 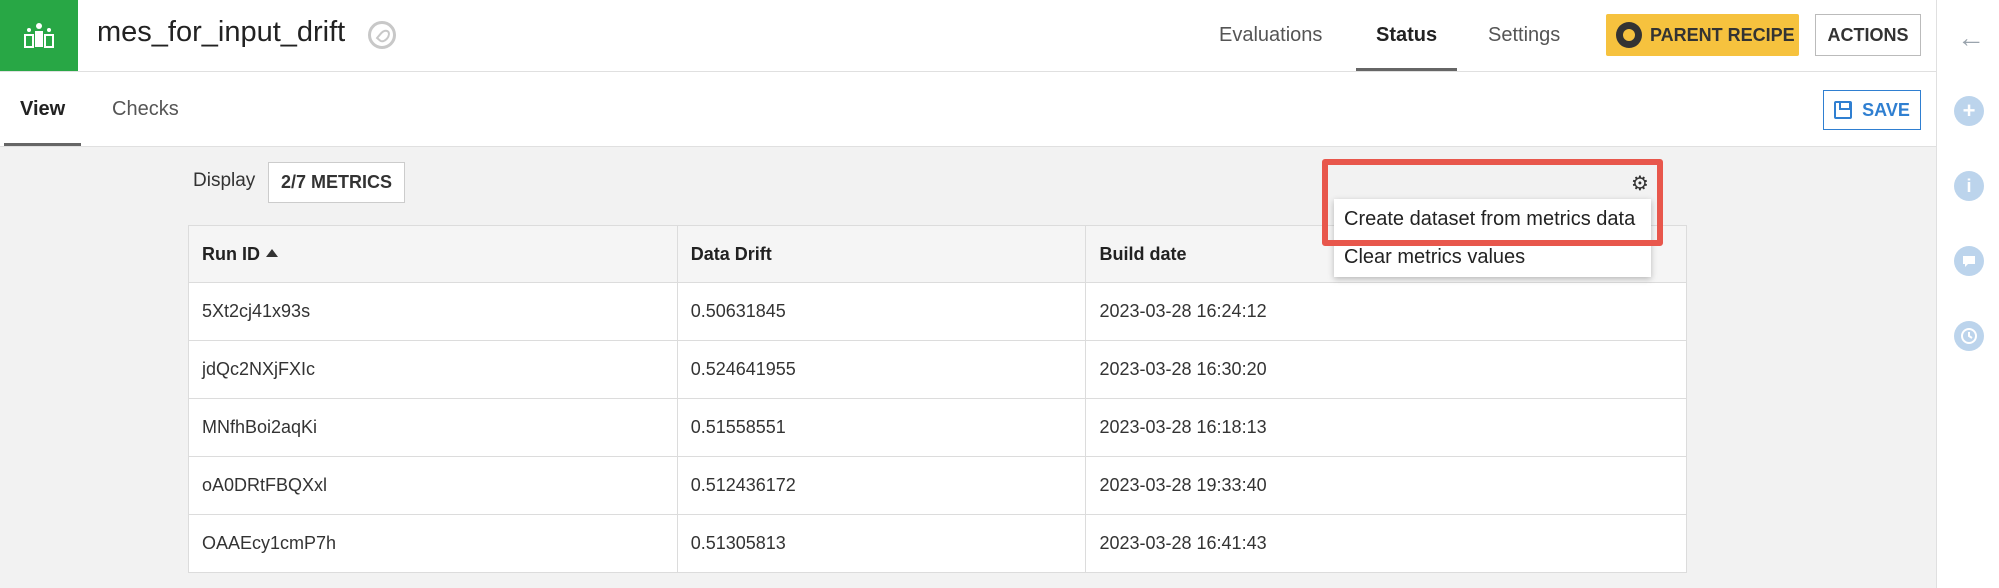 I want to click on gear-icon: ⚙, so click(x=1640, y=184).